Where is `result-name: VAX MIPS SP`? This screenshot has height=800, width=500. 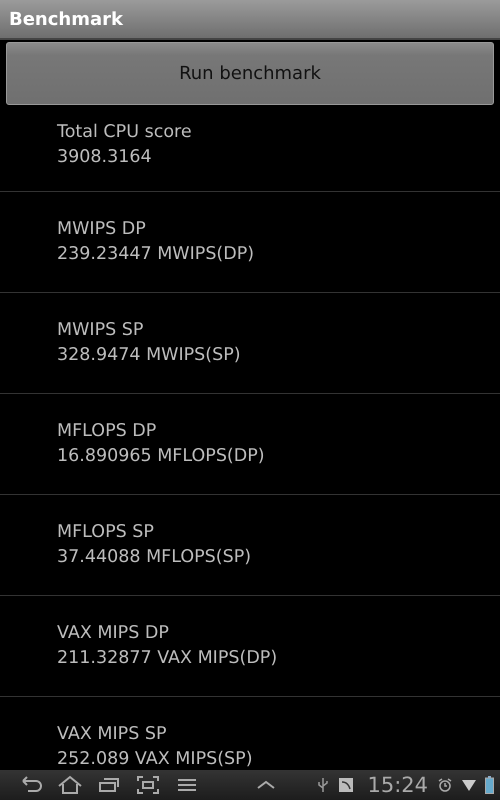 result-name: VAX MIPS SP is located at coordinates (112, 734).